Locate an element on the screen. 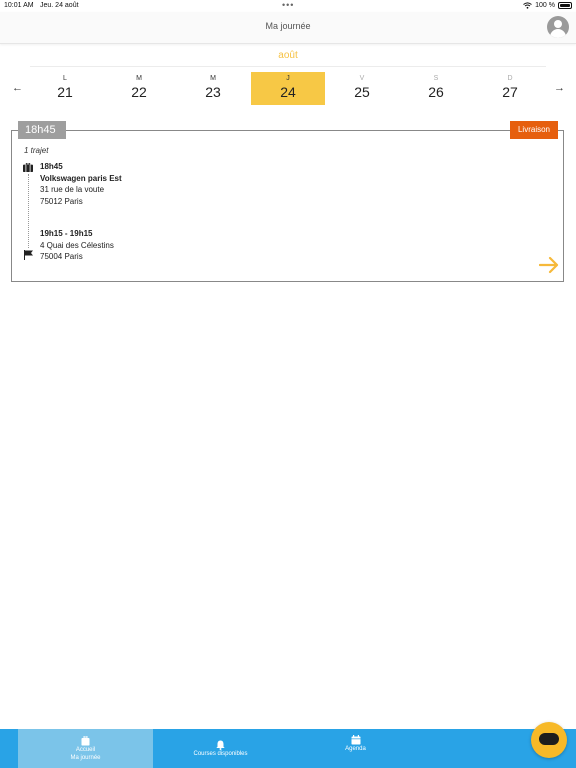 This screenshot has height=768, width=576. day-number: 24 is located at coordinates (288, 92).